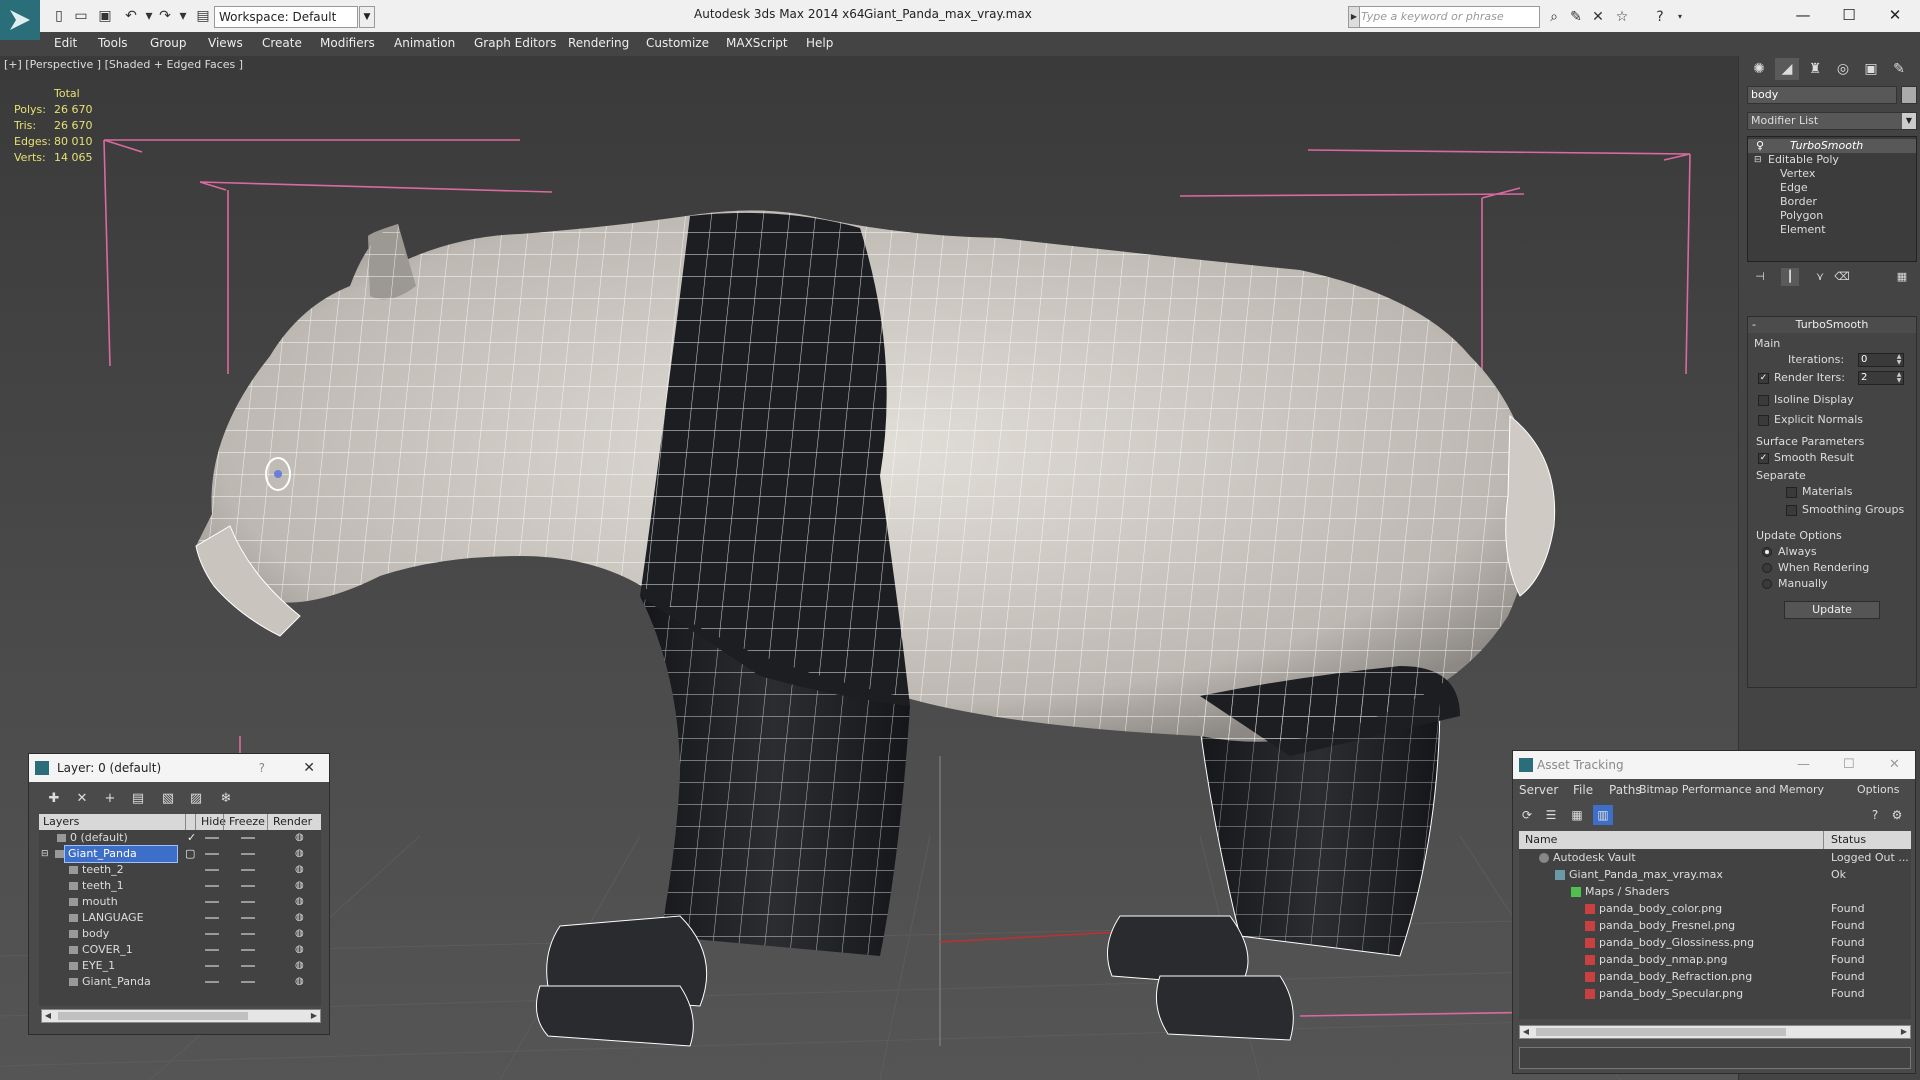 The height and width of the screenshot is (1080, 1920). I want to click on layer-row: ⊟ Giant_Panda ▢ ◍, so click(180, 854).